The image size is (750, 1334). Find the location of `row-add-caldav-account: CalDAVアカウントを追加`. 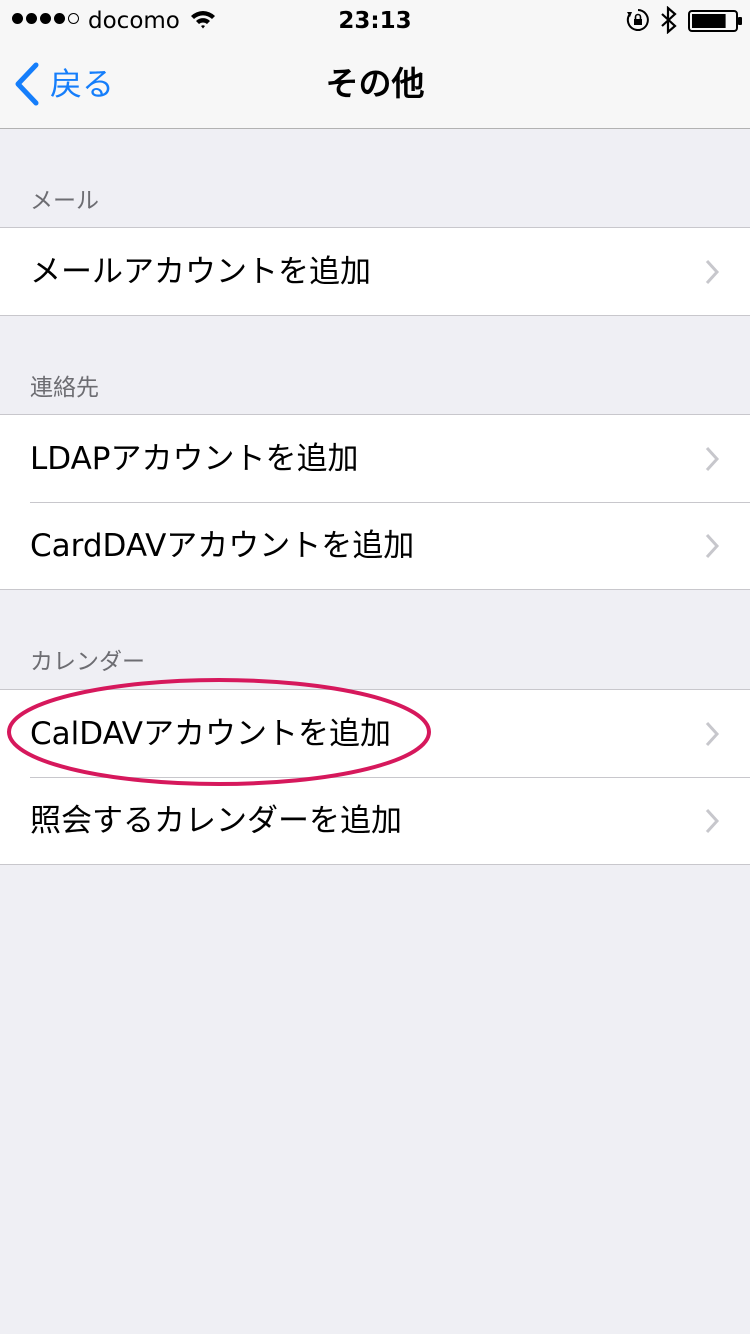

row-add-caldav-account: CalDAVアカウントを追加 is located at coordinates (375, 733).